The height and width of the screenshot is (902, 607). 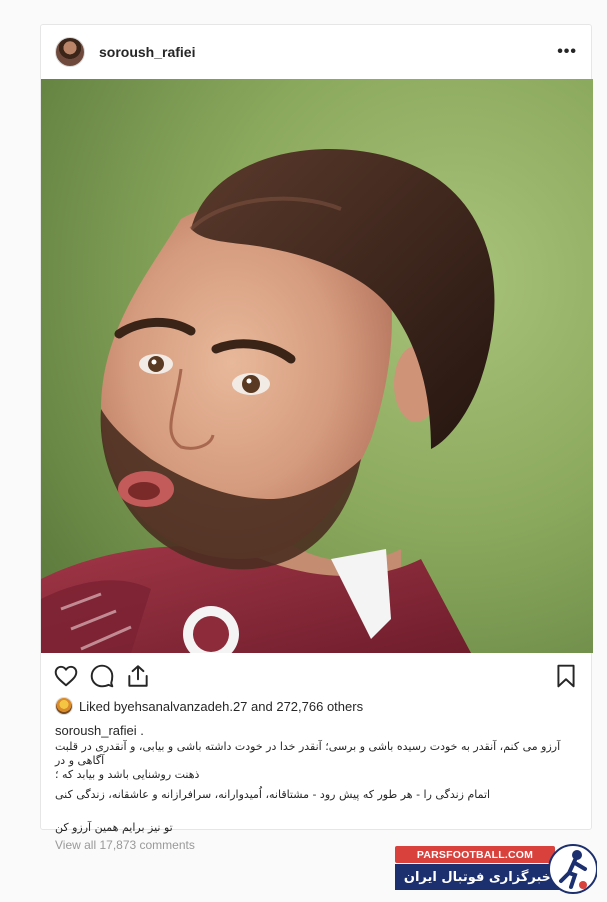 What do you see at coordinates (316, 676) in the screenshot?
I see `action-bar` at bounding box center [316, 676].